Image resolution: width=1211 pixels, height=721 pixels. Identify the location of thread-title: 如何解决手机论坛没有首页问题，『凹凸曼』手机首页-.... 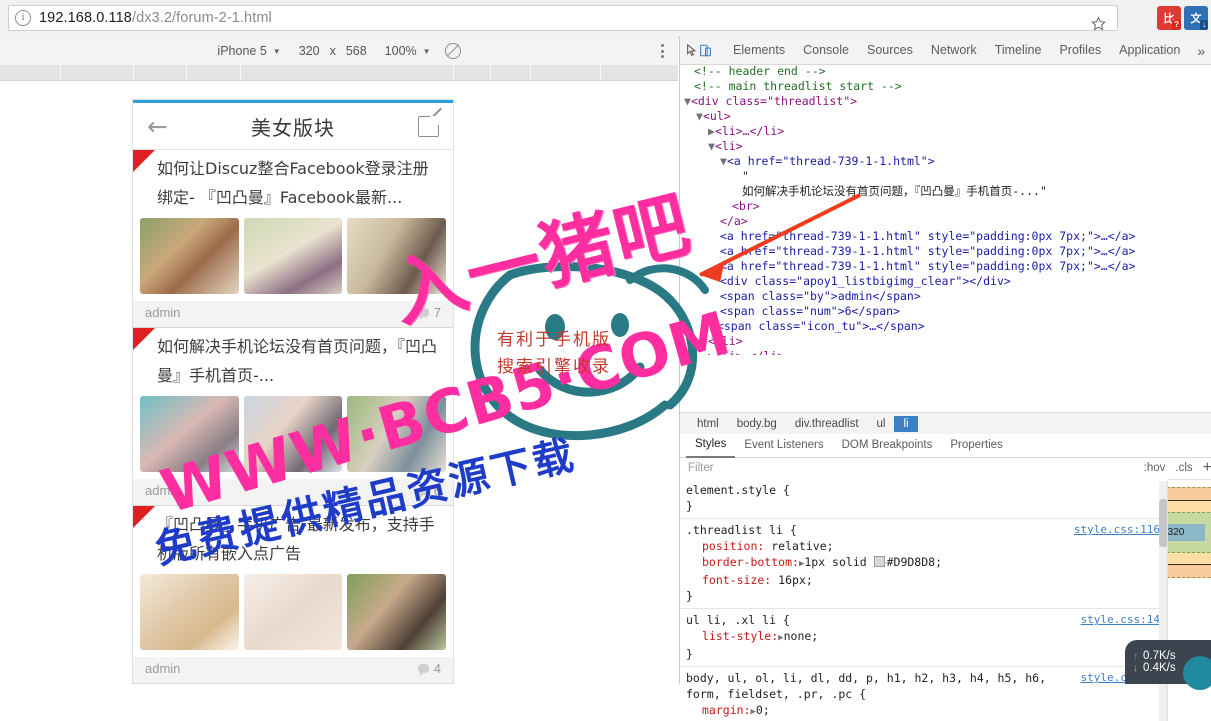
(293, 362).